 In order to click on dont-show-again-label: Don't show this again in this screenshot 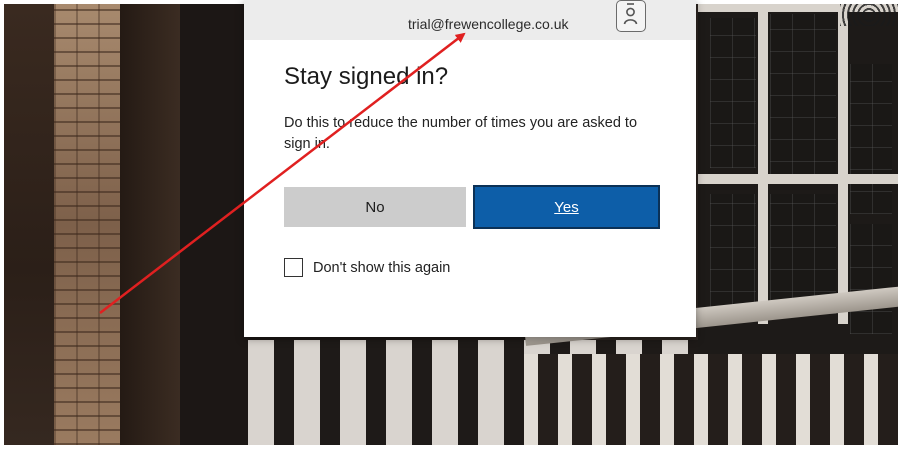, I will do `click(382, 267)`.